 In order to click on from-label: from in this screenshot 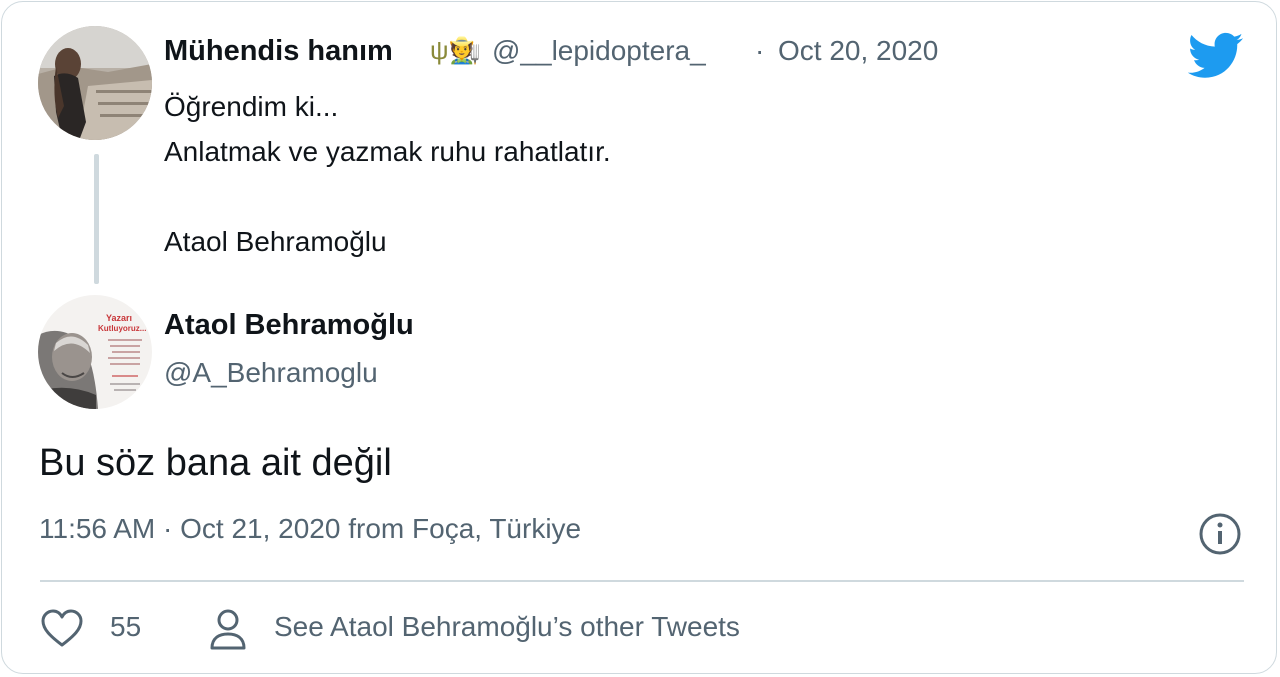, I will do `click(376, 528)`.